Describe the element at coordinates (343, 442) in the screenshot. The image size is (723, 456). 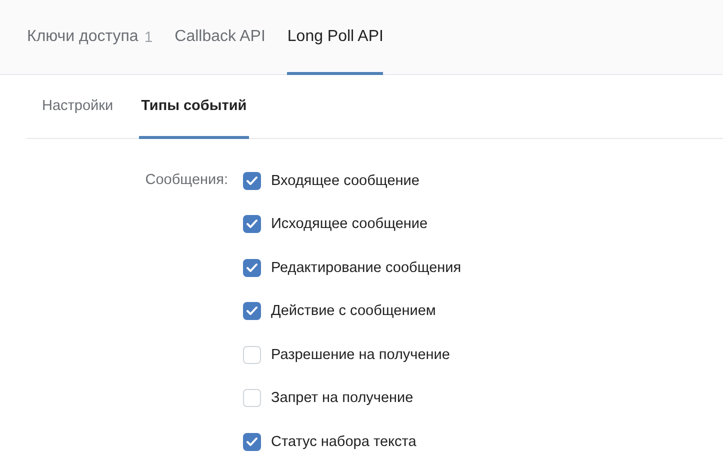
I see `checkbox-label: Статус набора текста` at that location.